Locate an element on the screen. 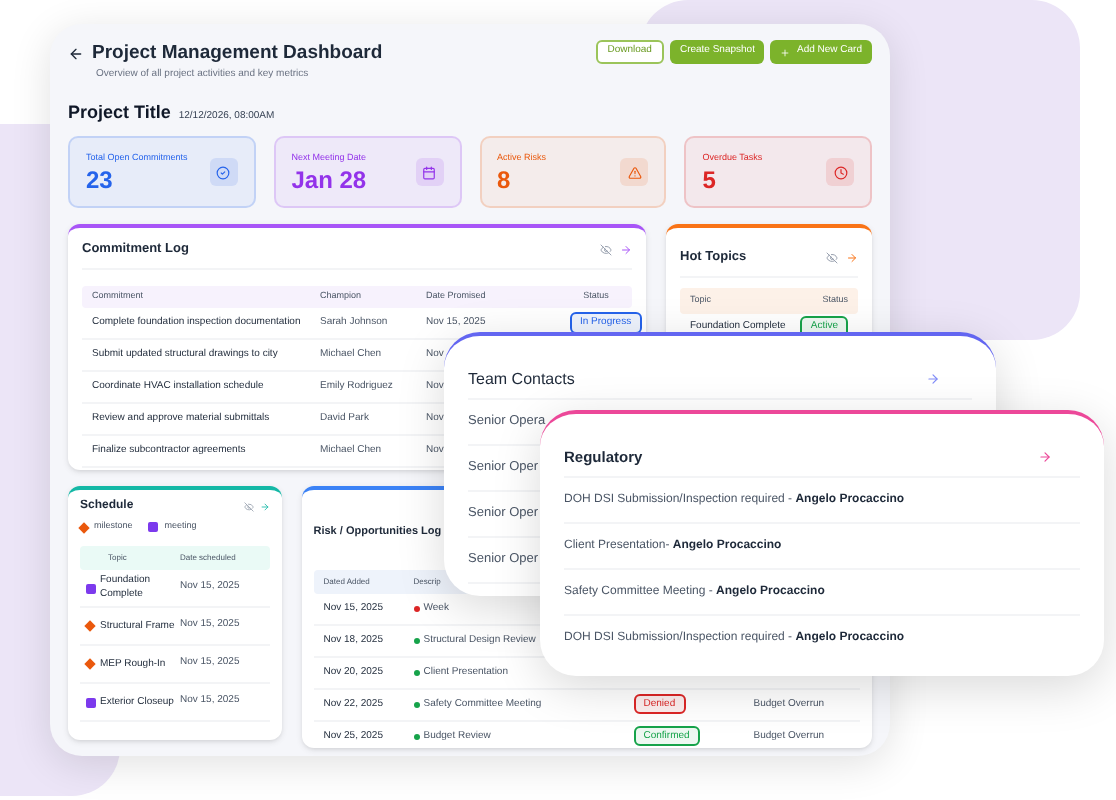 This screenshot has width=1116, height=800. stat-value: 23 is located at coordinates (100, 179).